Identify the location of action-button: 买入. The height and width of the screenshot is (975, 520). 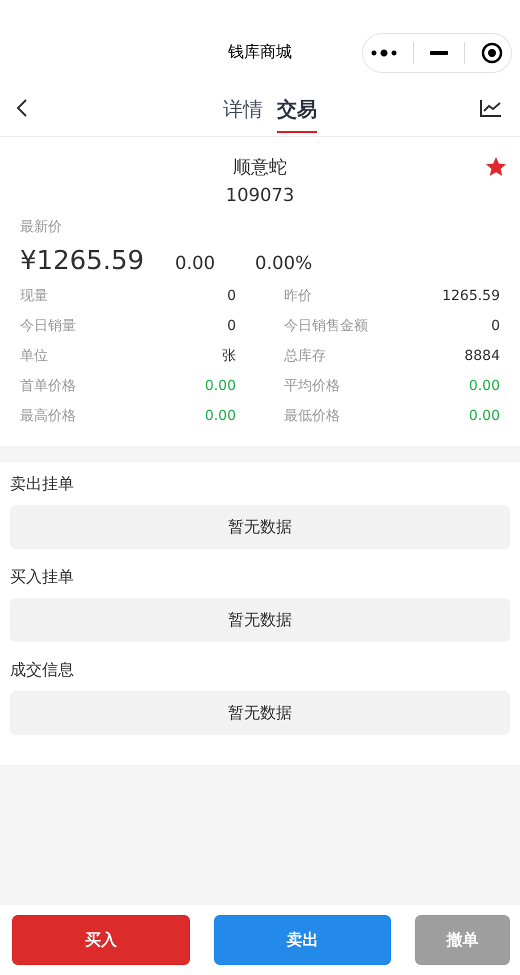
(101, 940).